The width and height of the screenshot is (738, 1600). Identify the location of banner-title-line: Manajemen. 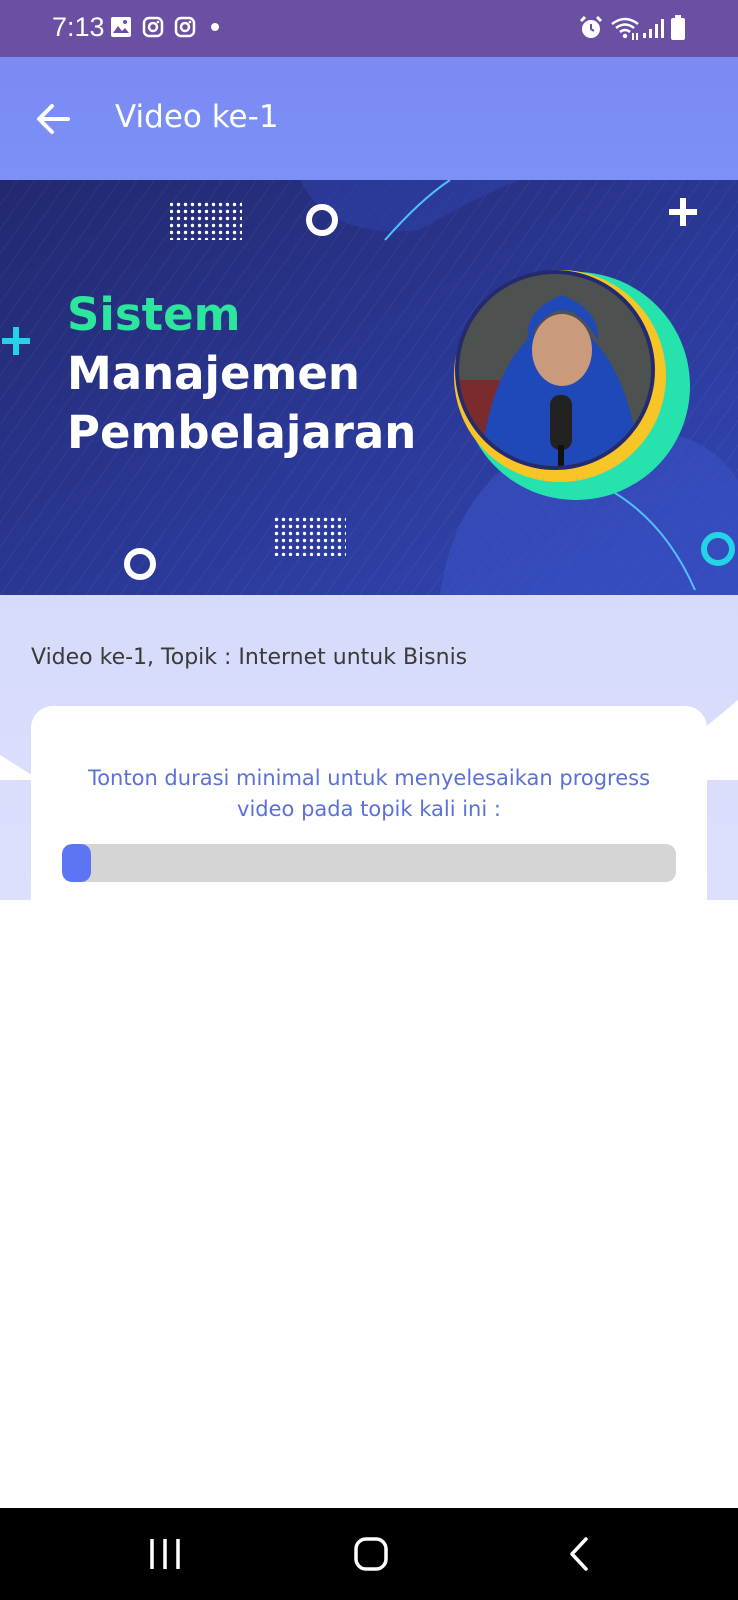
(213, 373).